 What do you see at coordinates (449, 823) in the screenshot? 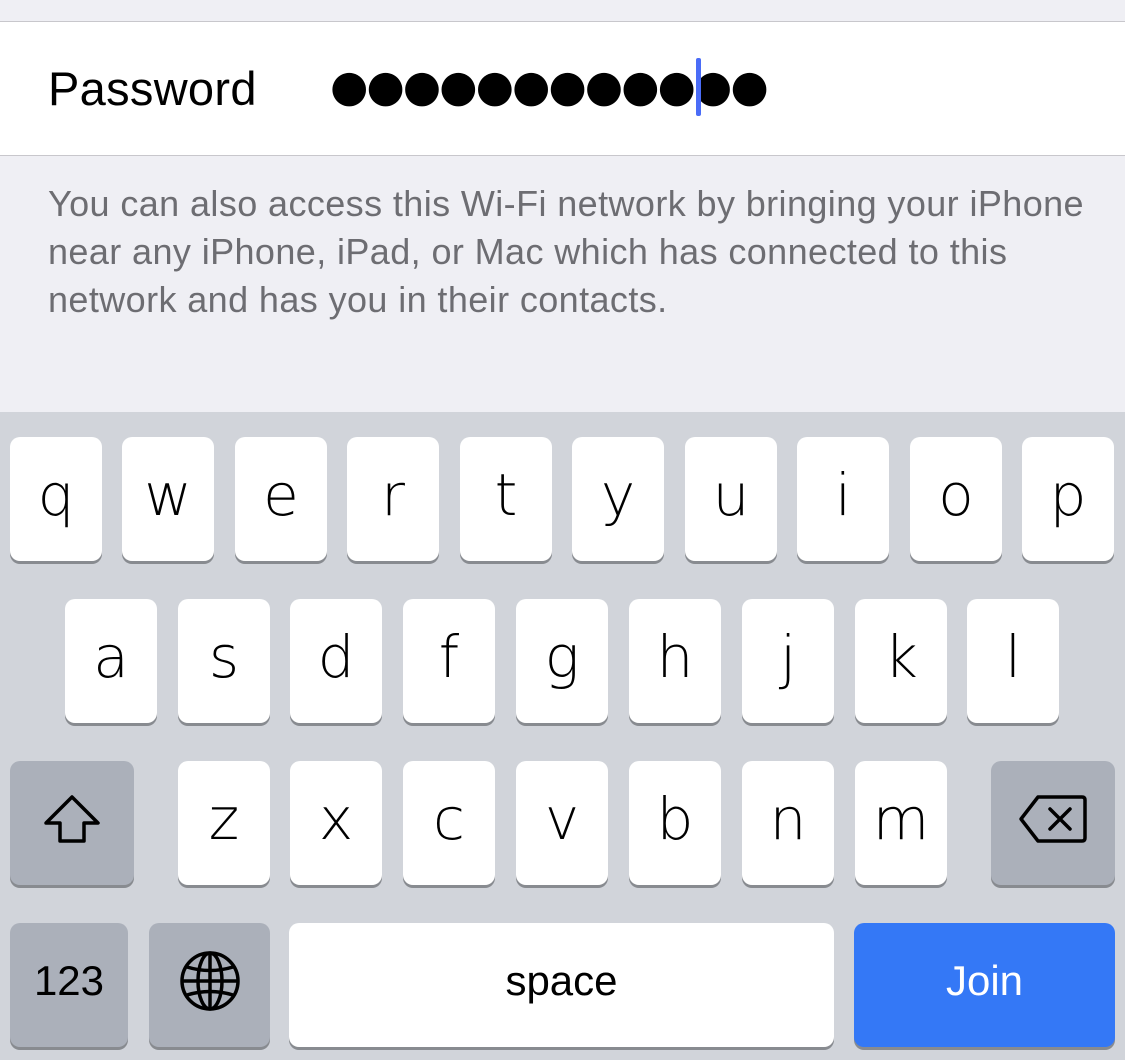
I see `key-c: c` at bounding box center [449, 823].